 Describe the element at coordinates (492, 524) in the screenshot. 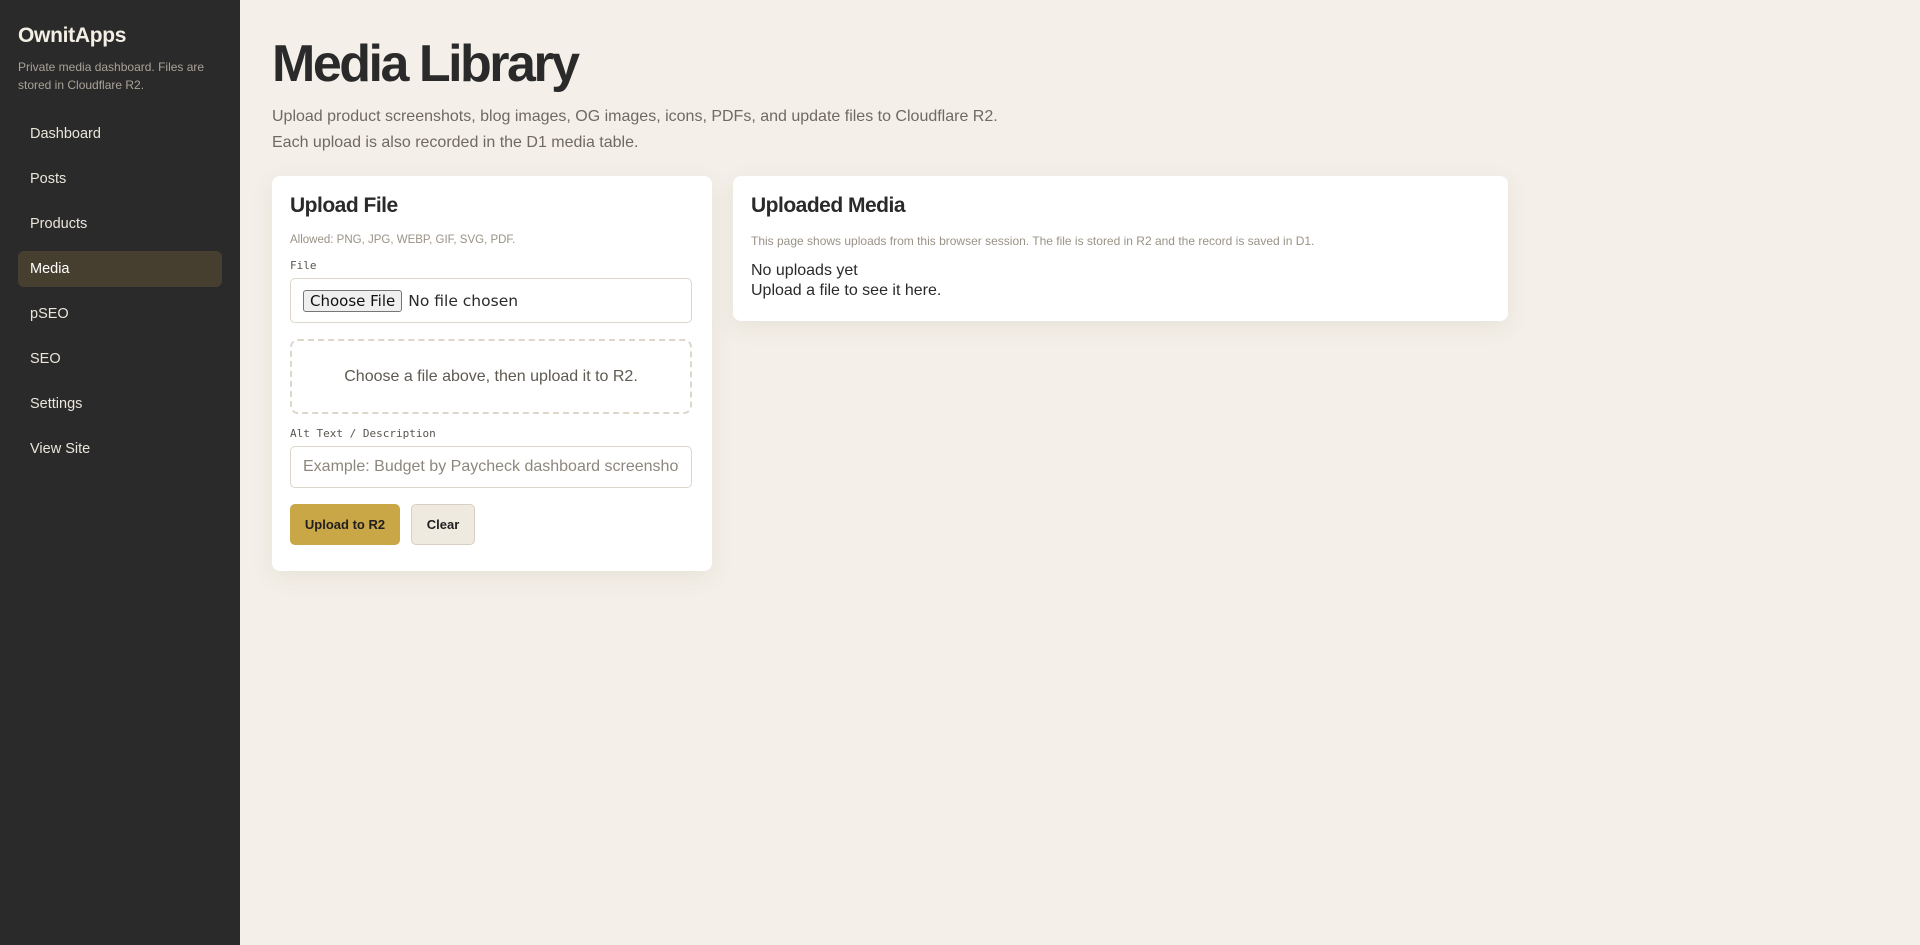

I see `upload-actions: Upload to R2 Clear` at that location.